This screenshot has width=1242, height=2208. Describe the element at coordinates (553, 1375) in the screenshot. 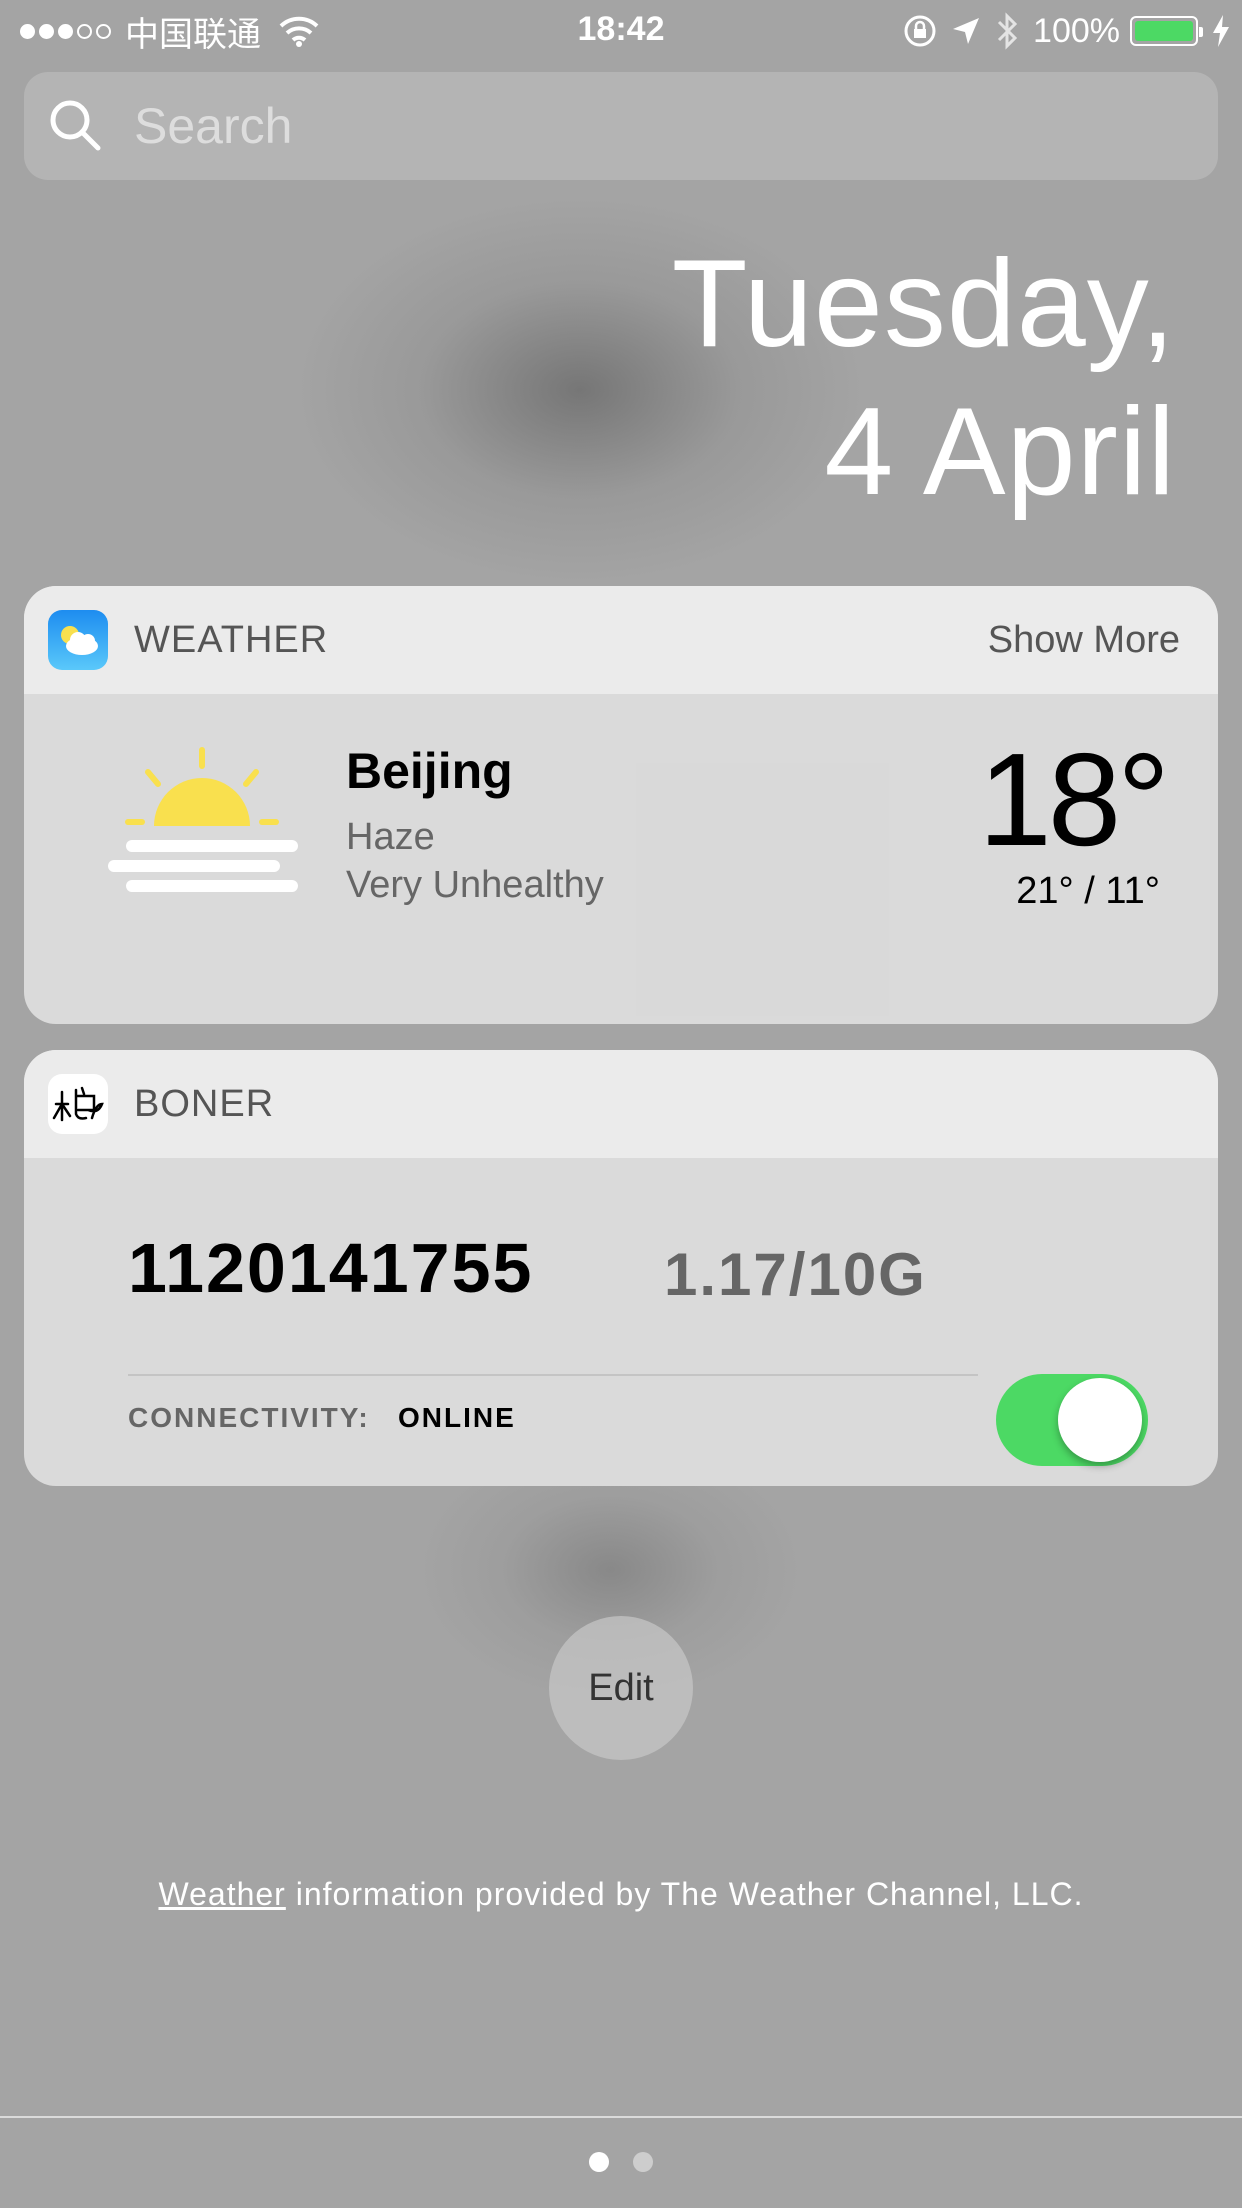

I see `divider` at that location.